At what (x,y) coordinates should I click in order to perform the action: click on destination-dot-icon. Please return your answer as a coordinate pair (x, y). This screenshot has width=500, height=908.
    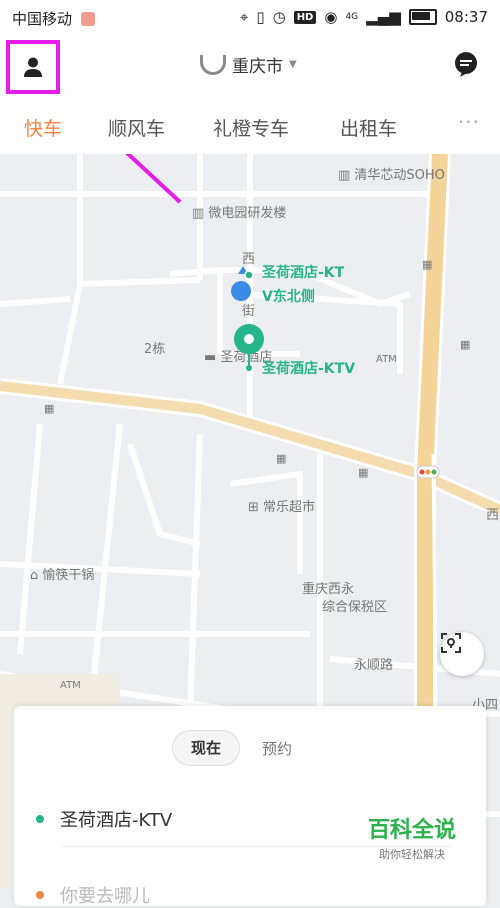
    Looking at the image, I should click on (40, 895).